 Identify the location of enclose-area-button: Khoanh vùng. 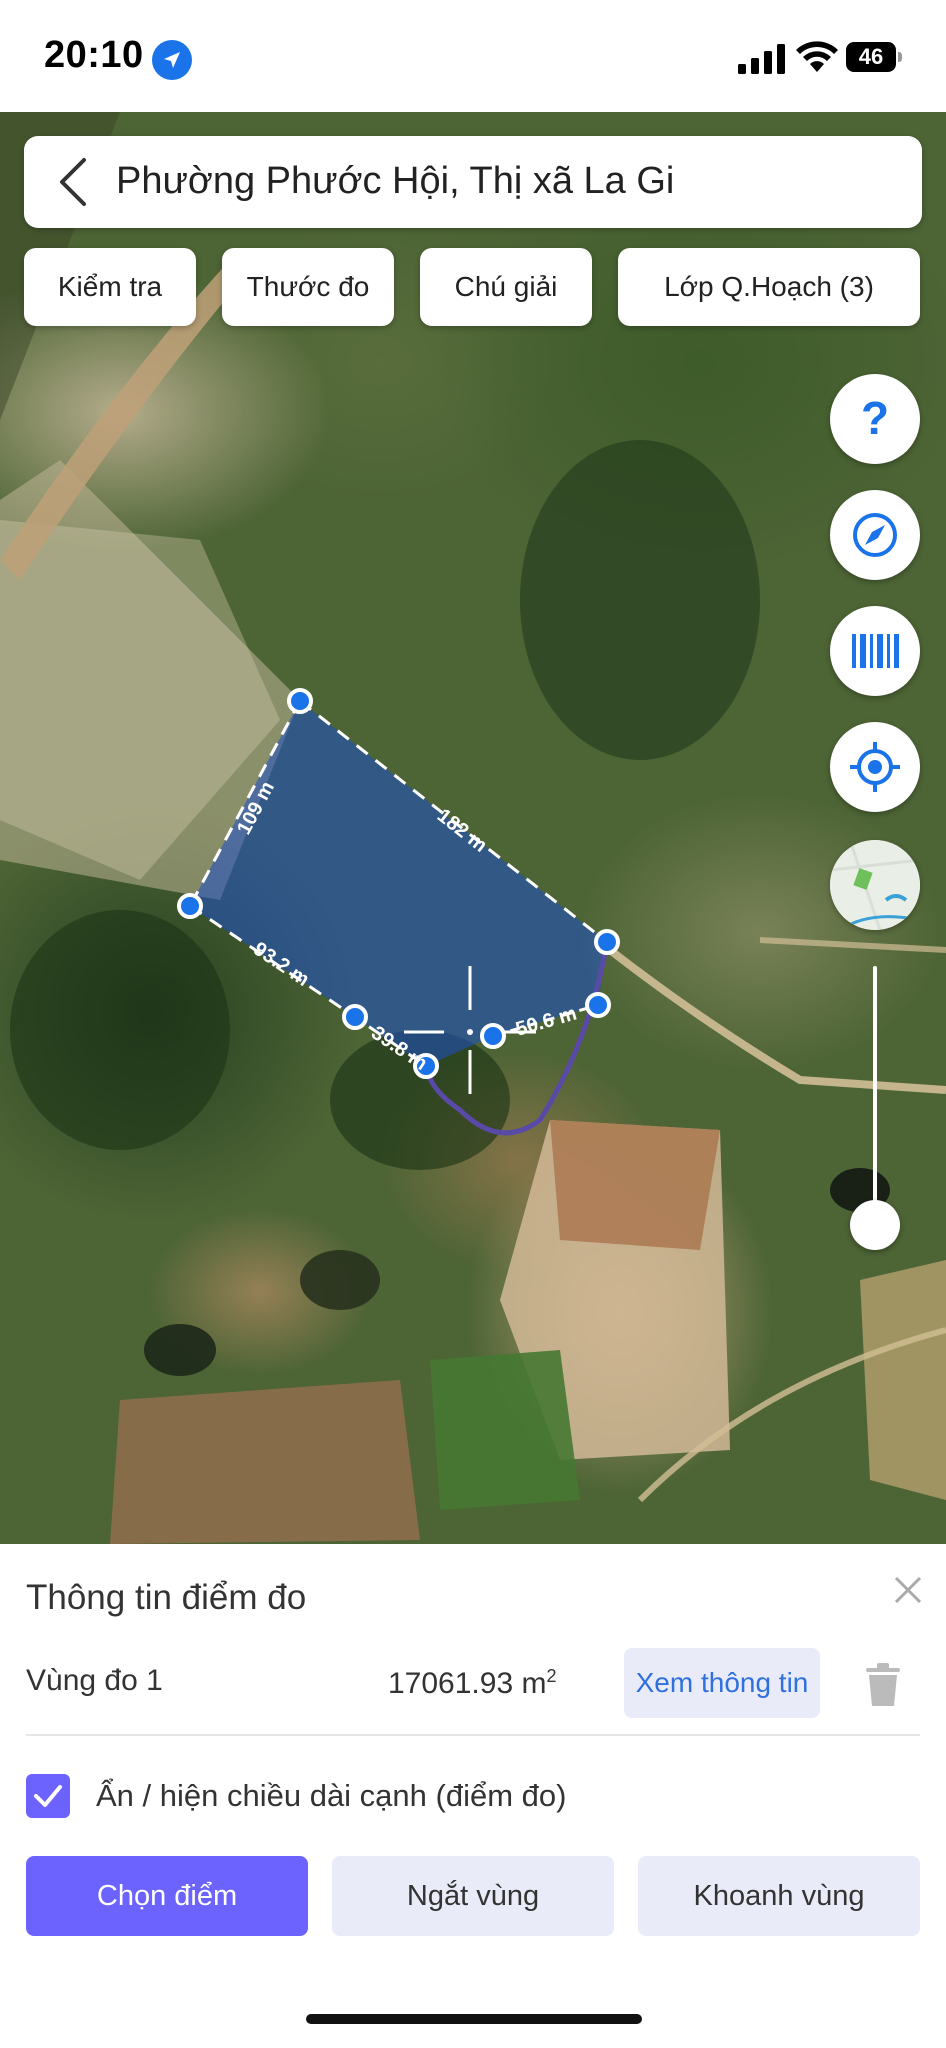
(779, 1896).